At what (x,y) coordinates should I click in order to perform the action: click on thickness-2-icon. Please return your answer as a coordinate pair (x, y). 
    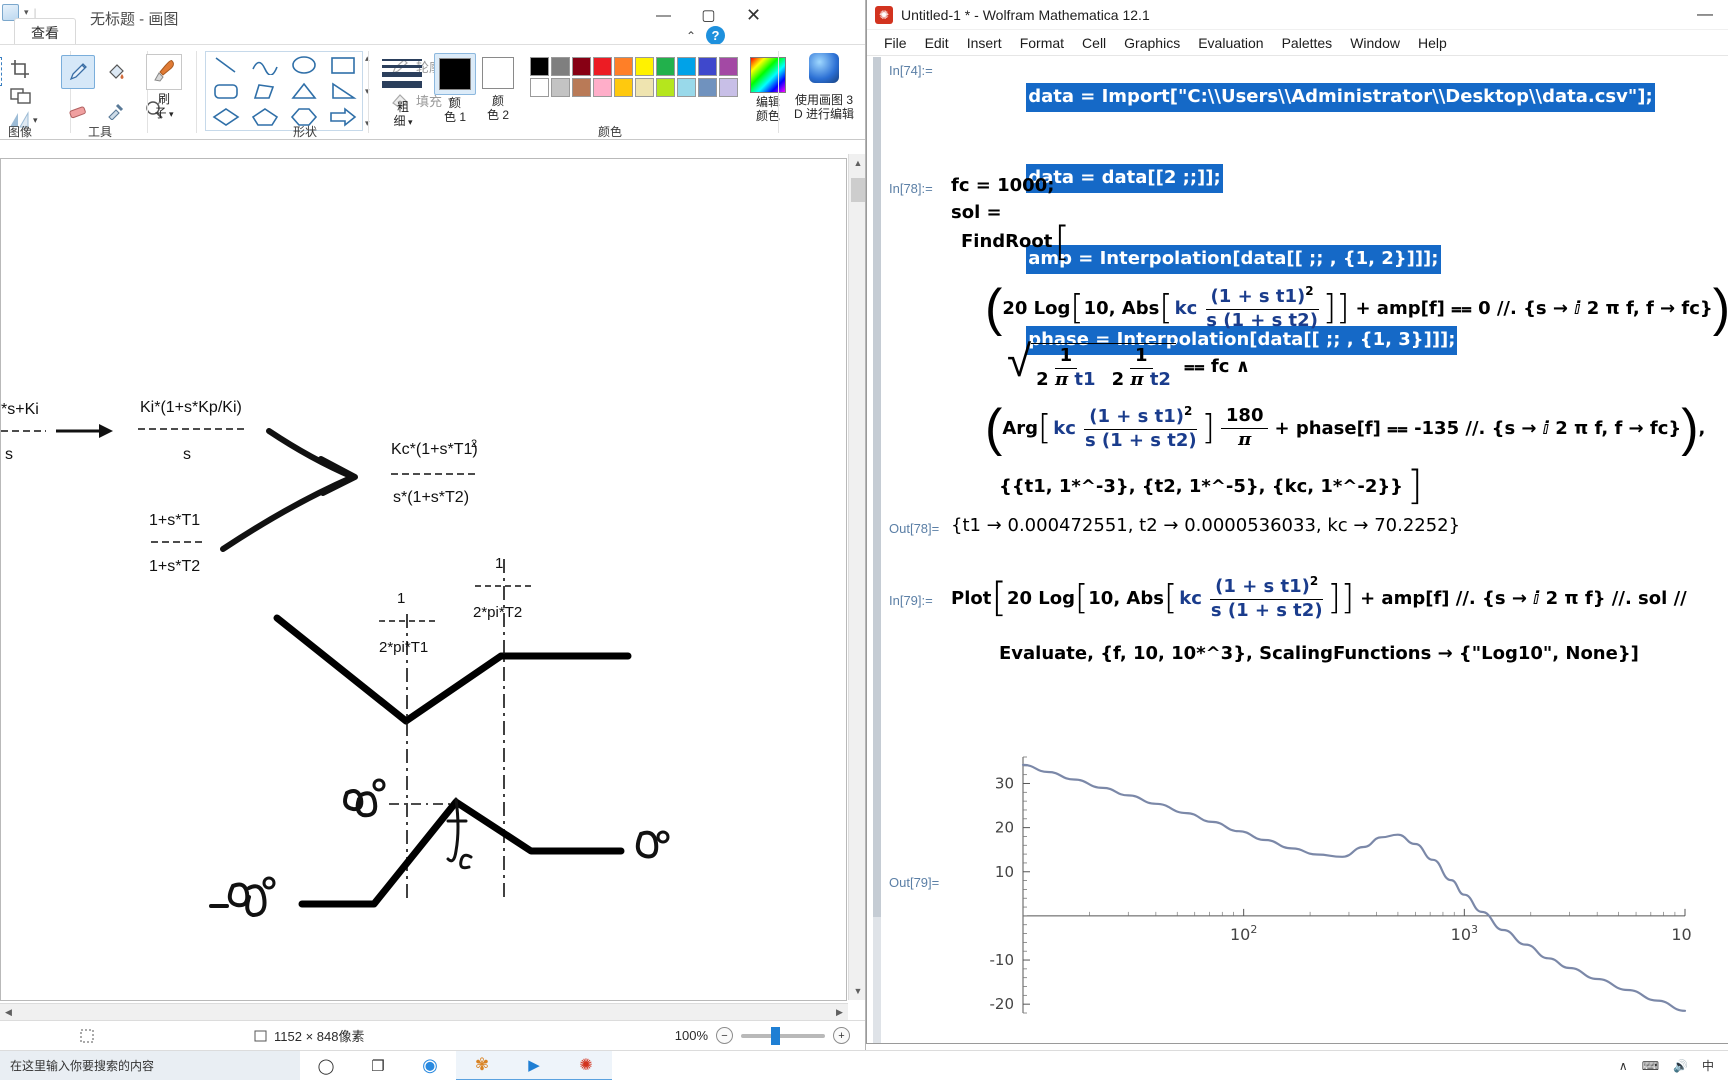
    Looking at the image, I should click on (402, 66).